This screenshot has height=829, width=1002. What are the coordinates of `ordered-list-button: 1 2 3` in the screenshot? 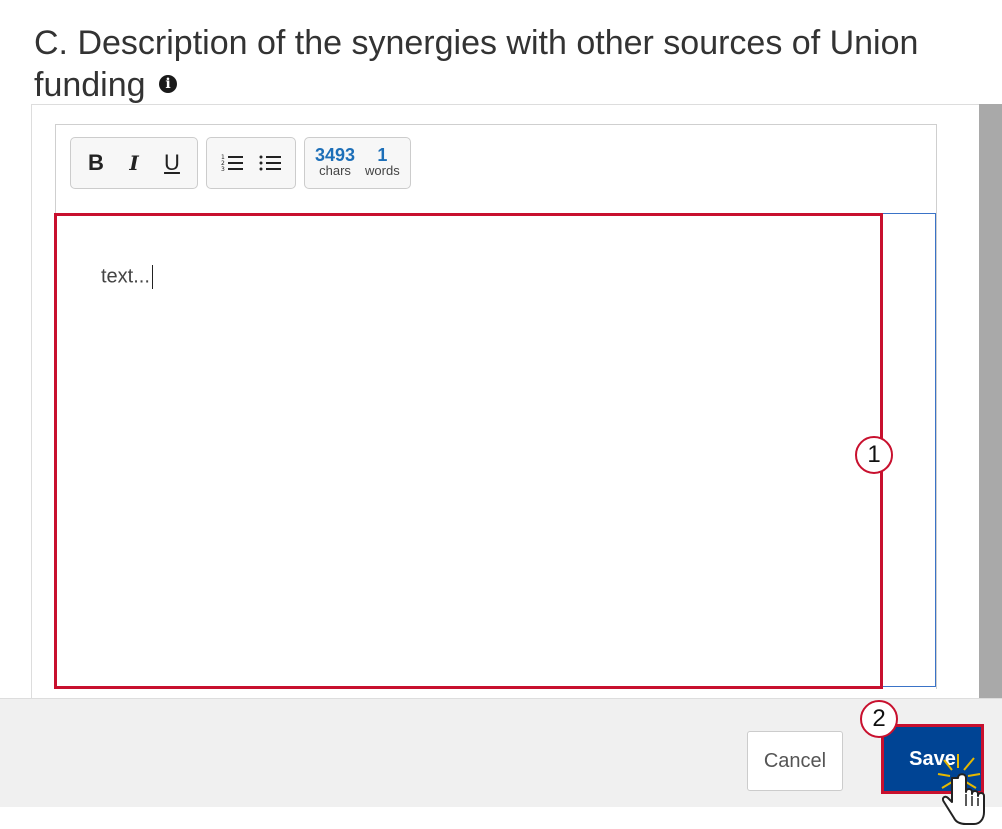 It's located at (232, 163).